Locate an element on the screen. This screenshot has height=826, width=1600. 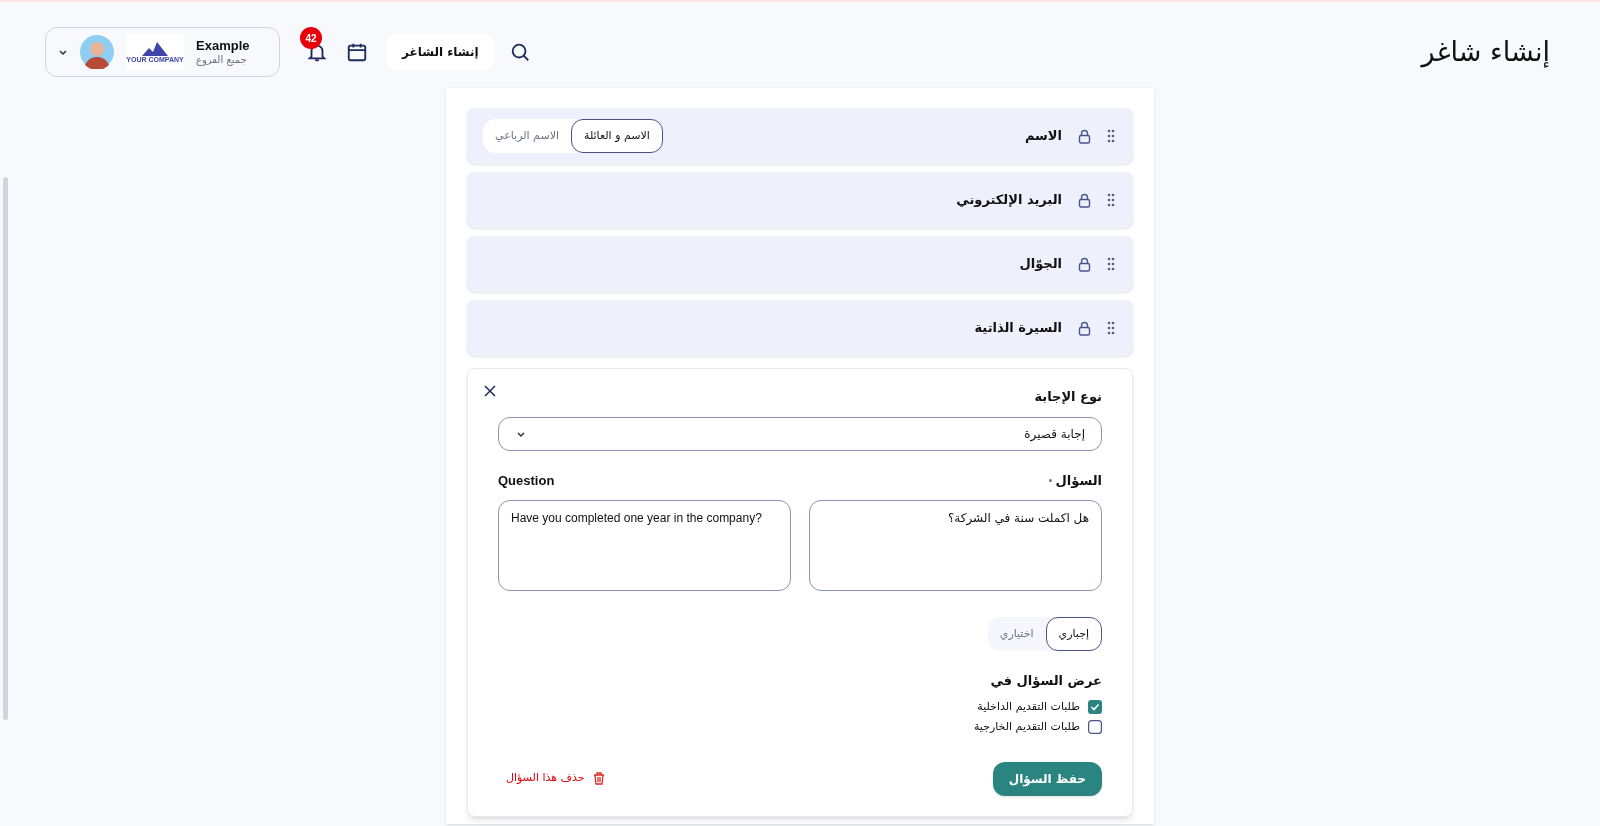
calendar-icon is located at coordinates (357, 52).